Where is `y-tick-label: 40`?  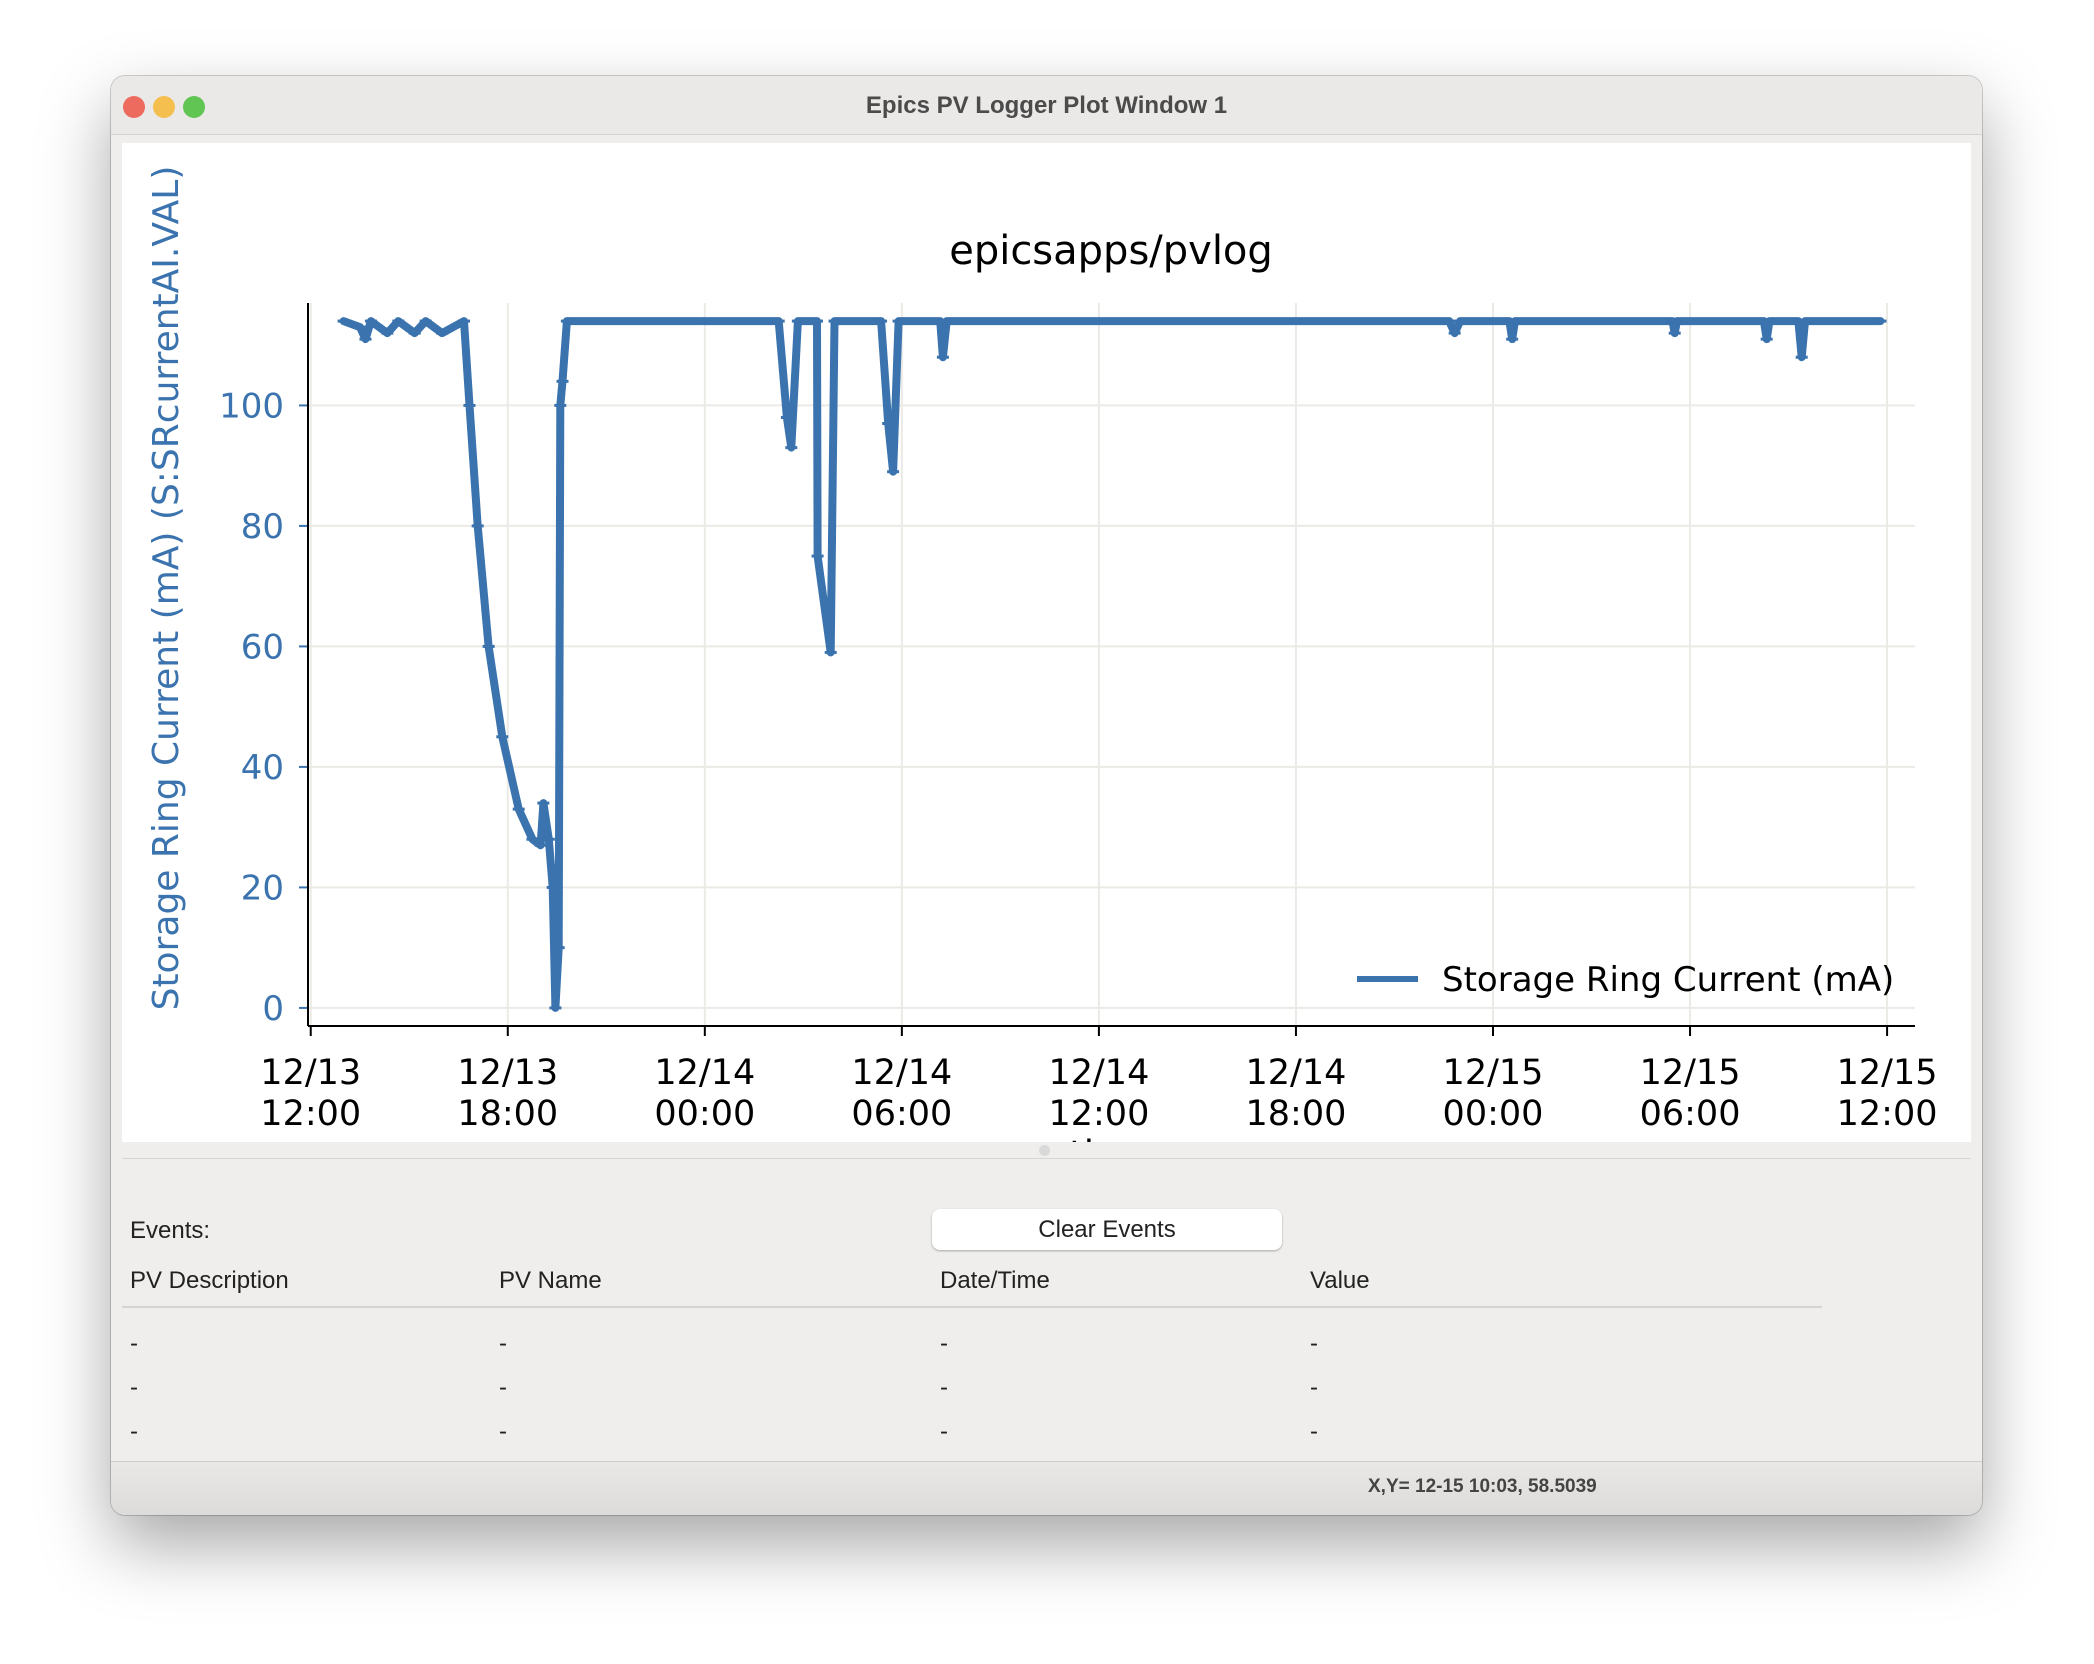
y-tick-label: 40 is located at coordinates (262, 768).